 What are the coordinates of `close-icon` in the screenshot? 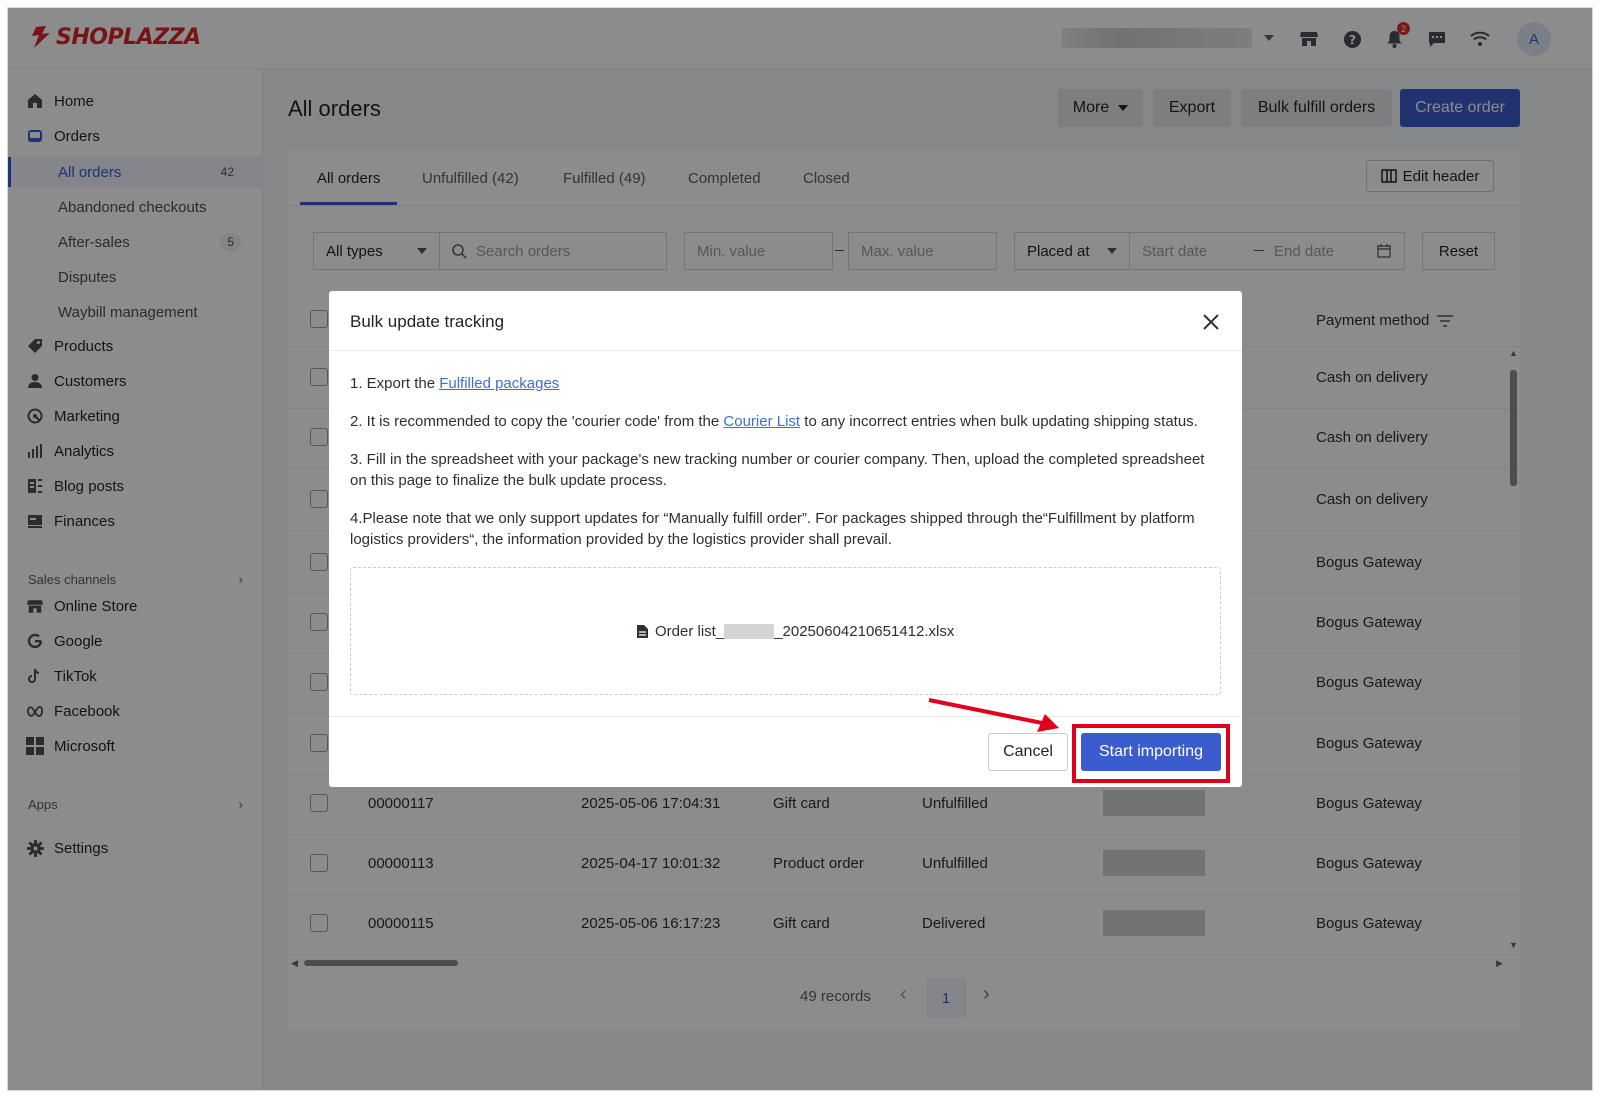 It's located at (1211, 322).